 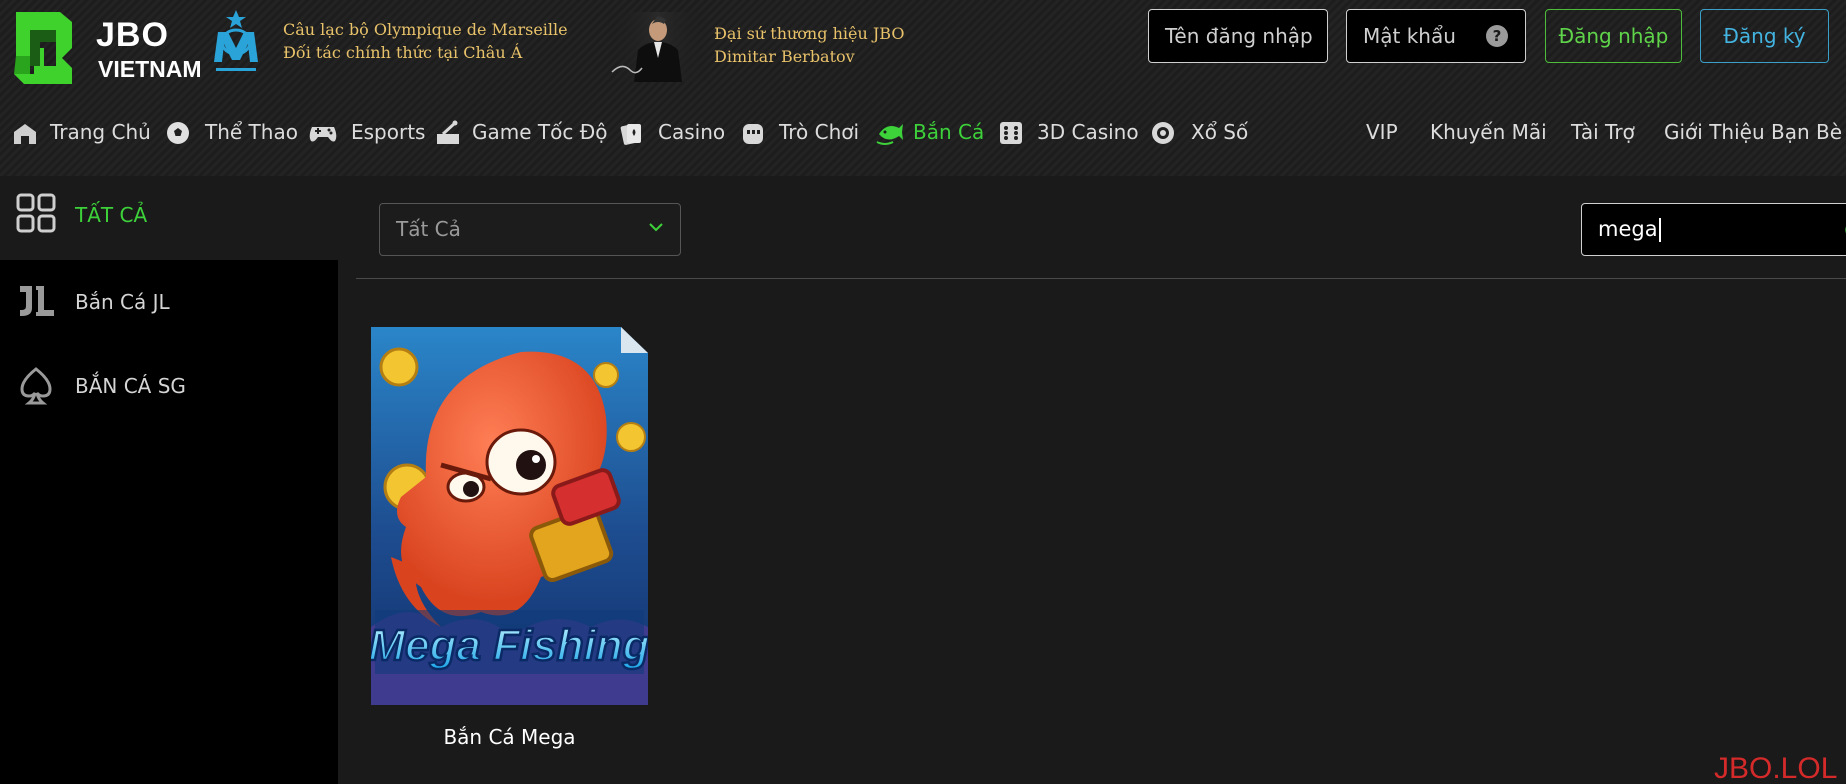 What do you see at coordinates (784, 56) in the screenshot?
I see `ambassador-line-2: Dimitar Berbatov` at bounding box center [784, 56].